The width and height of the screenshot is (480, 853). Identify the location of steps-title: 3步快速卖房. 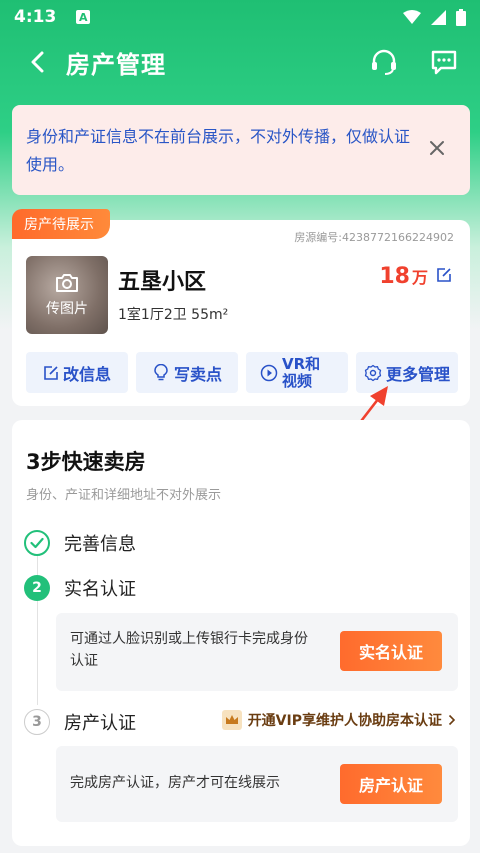
(86, 462).